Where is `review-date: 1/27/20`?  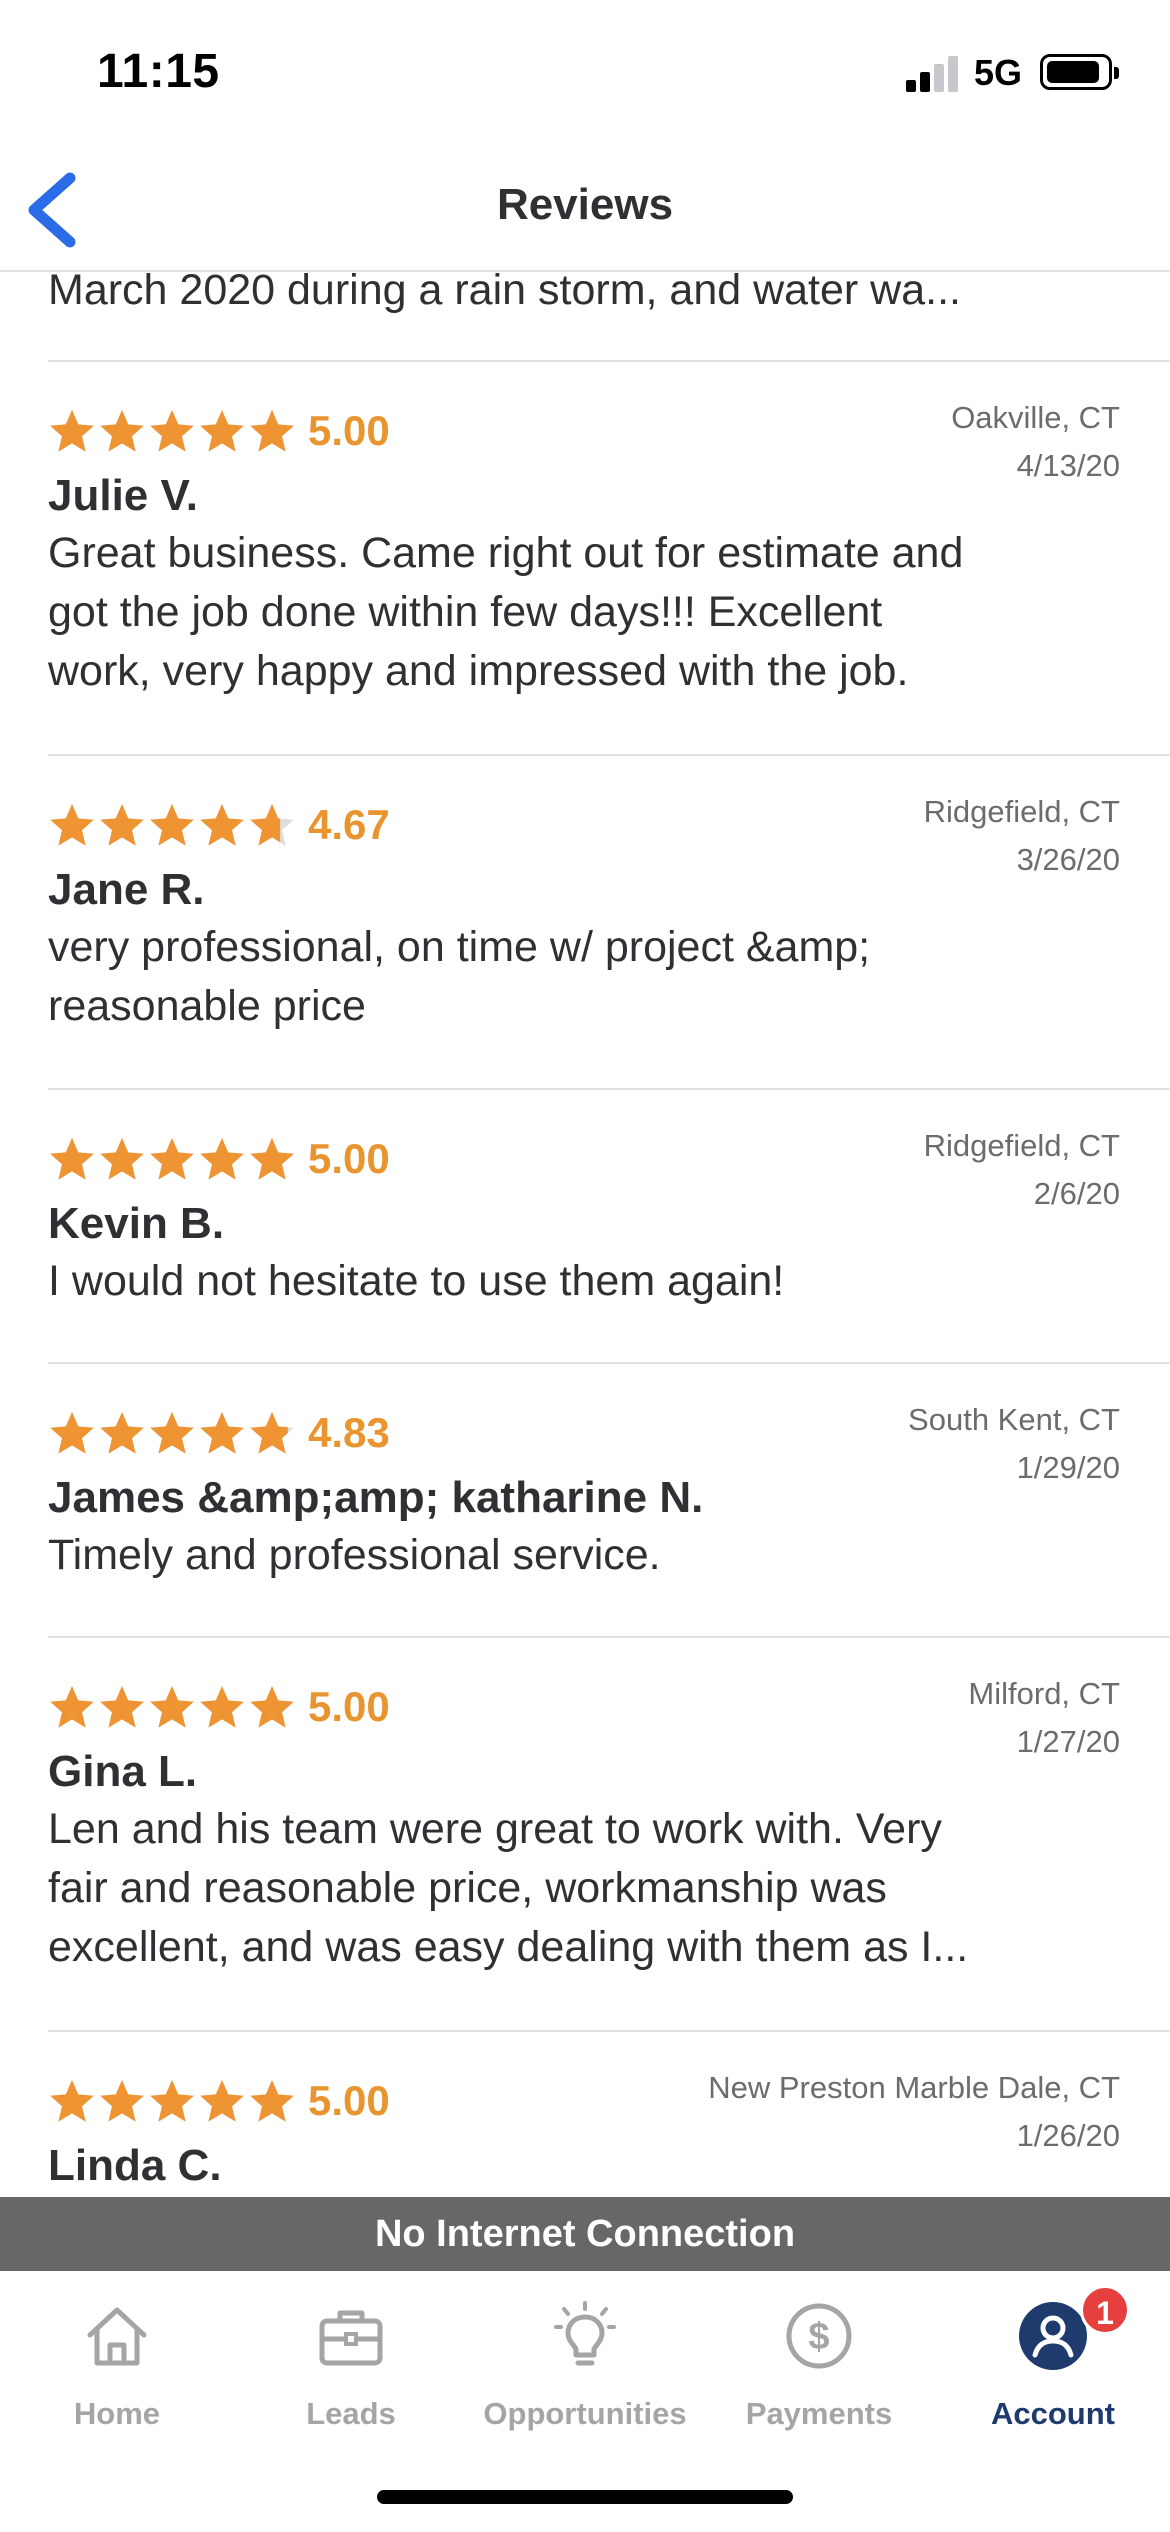
review-date: 1/27/20 is located at coordinates (1068, 1741).